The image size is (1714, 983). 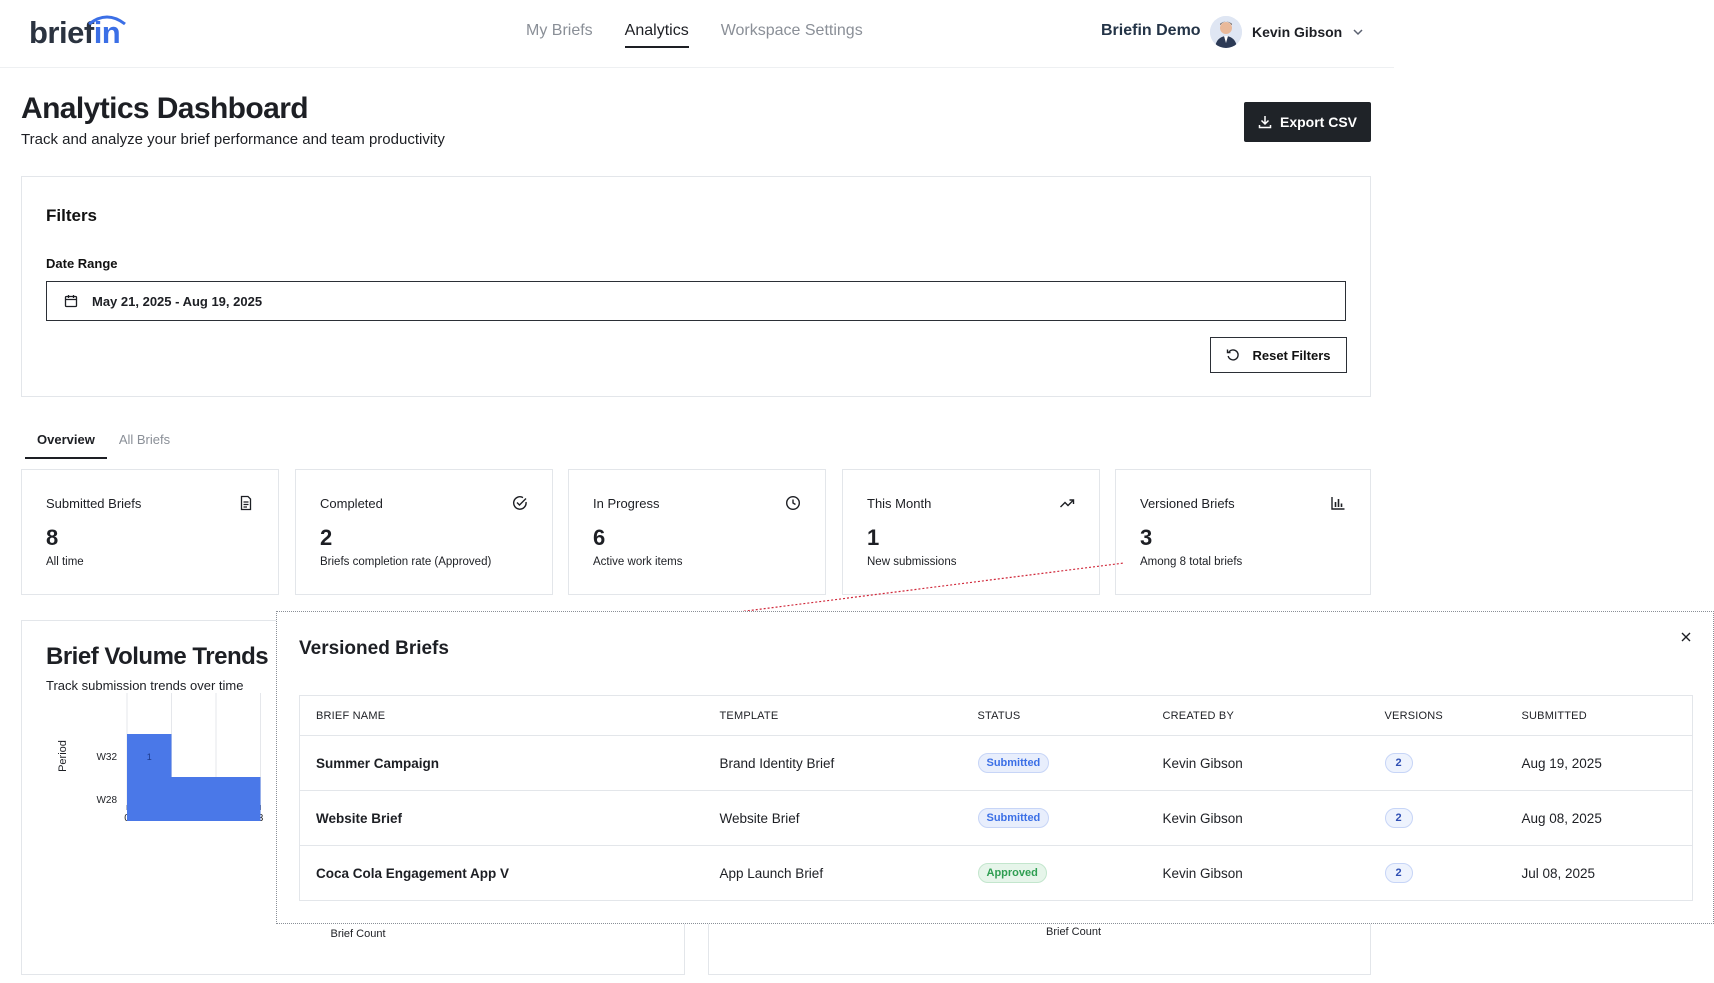 What do you see at coordinates (1291, 355) in the screenshot?
I see `reset-filters-label: Reset Filters` at bounding box center [1291, 355].